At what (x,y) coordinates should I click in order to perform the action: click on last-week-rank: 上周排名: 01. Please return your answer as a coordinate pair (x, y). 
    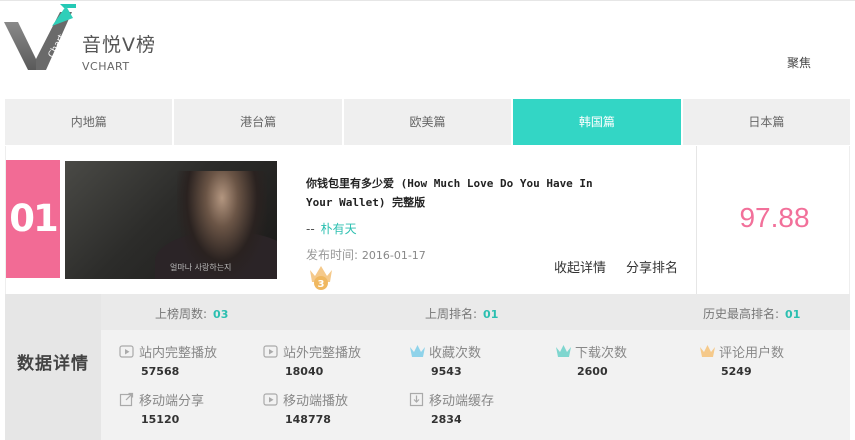
    Looking at the image, I should click on (461, 313).